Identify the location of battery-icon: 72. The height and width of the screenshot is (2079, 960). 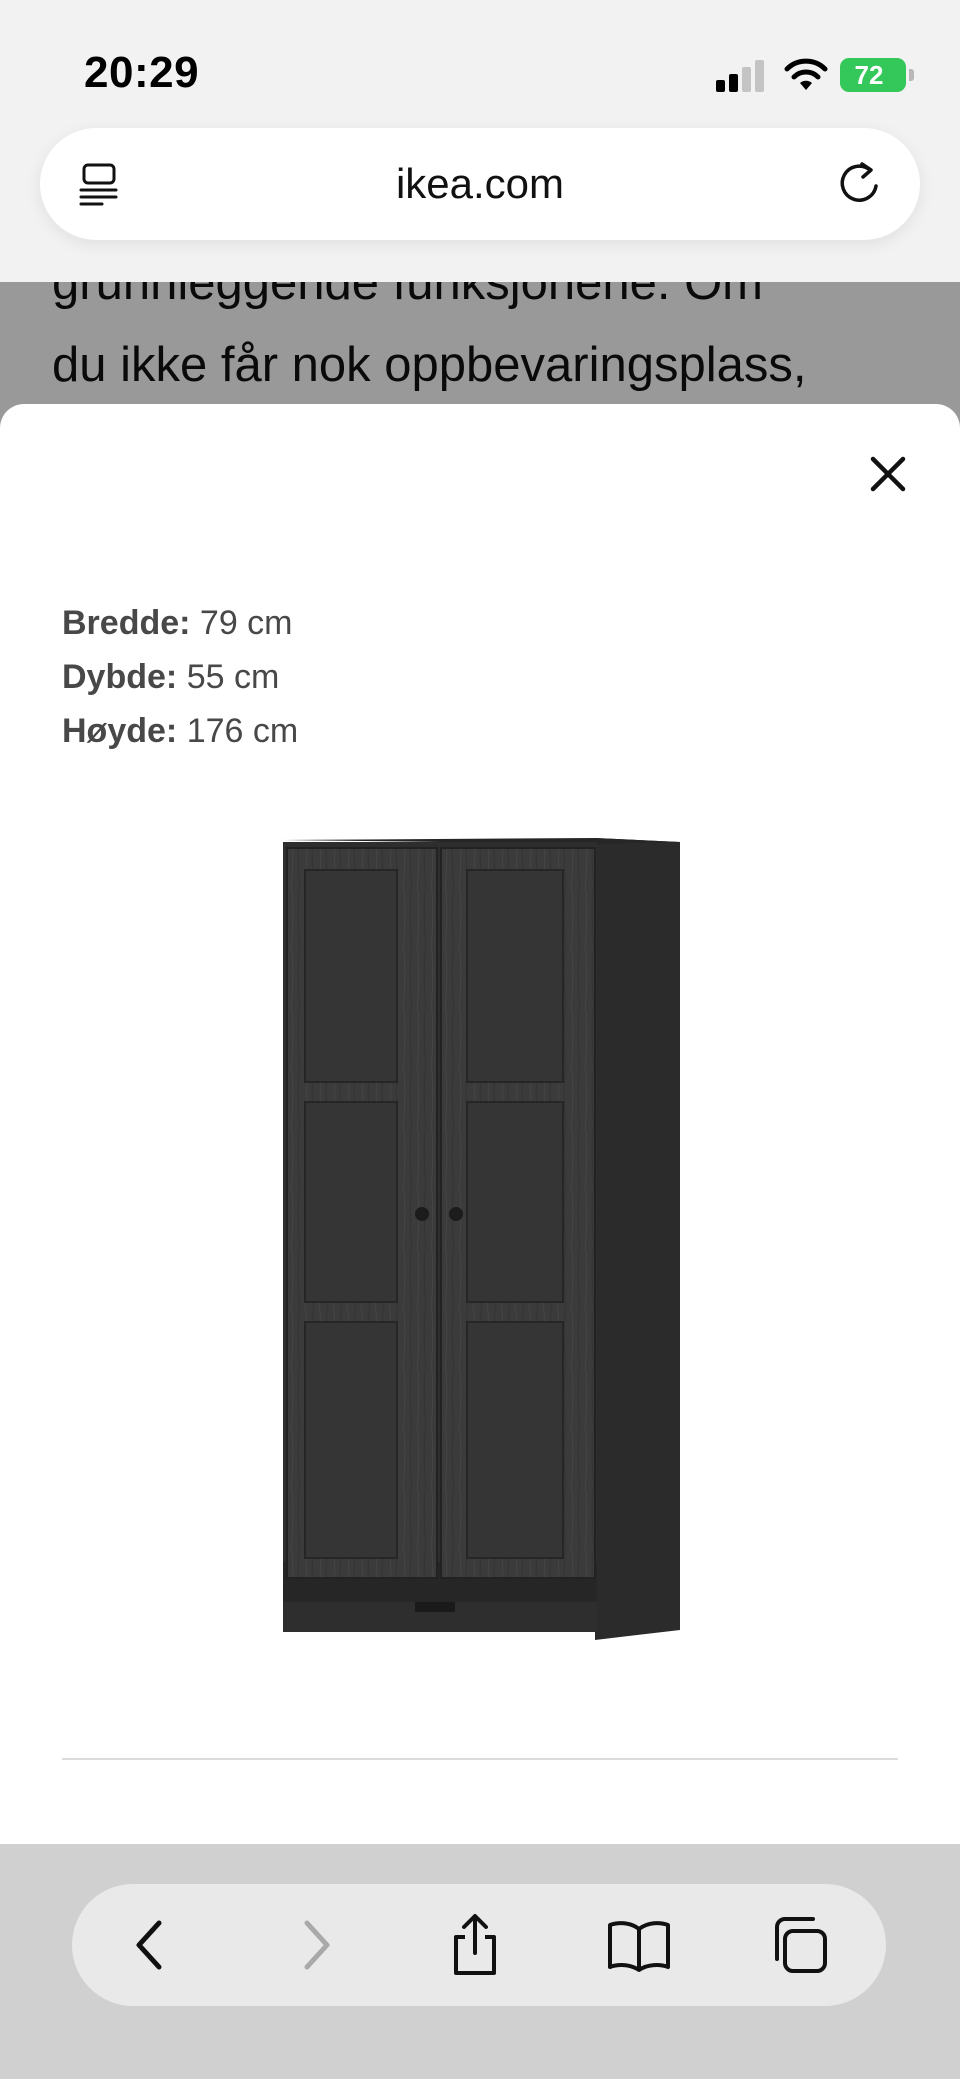
(877, 75).